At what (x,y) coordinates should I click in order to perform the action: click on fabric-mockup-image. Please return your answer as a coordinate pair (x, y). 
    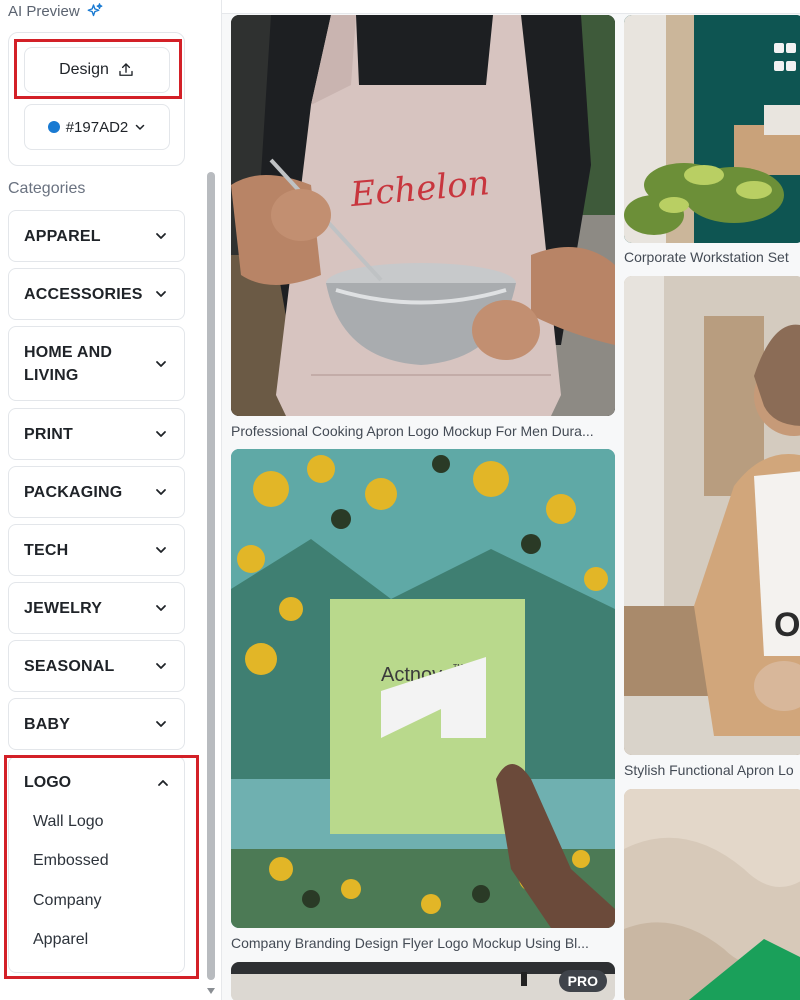
    Looking at the image, I should click on (712, 894).